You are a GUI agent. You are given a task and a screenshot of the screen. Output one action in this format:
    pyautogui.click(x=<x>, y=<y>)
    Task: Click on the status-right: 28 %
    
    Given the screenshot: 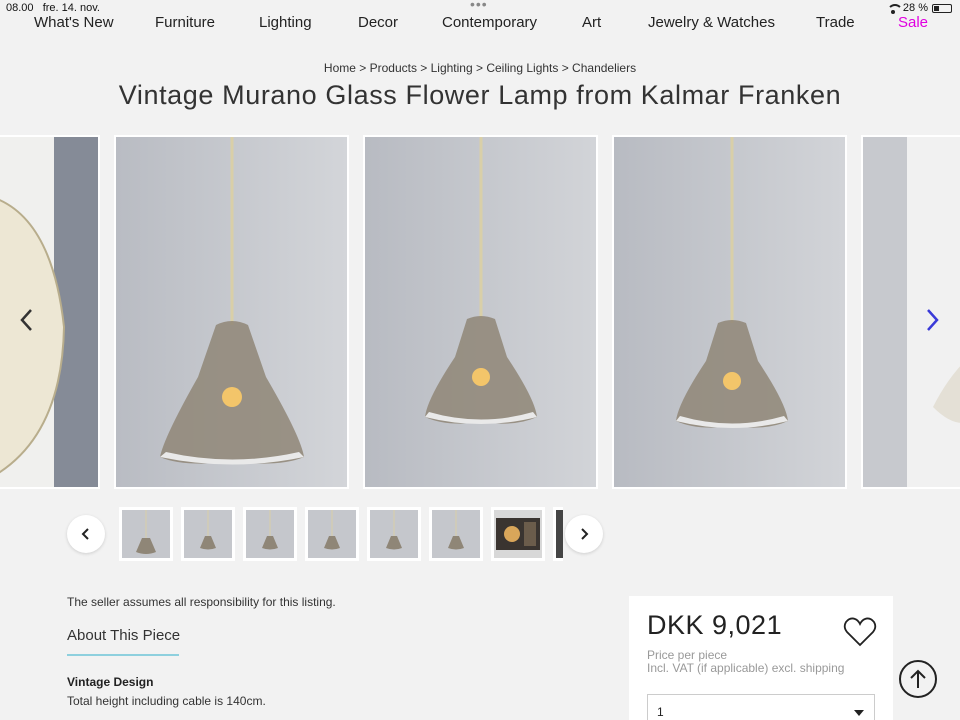 What is the action you would take?
    pyautogui.click(x=919, y=8)
    